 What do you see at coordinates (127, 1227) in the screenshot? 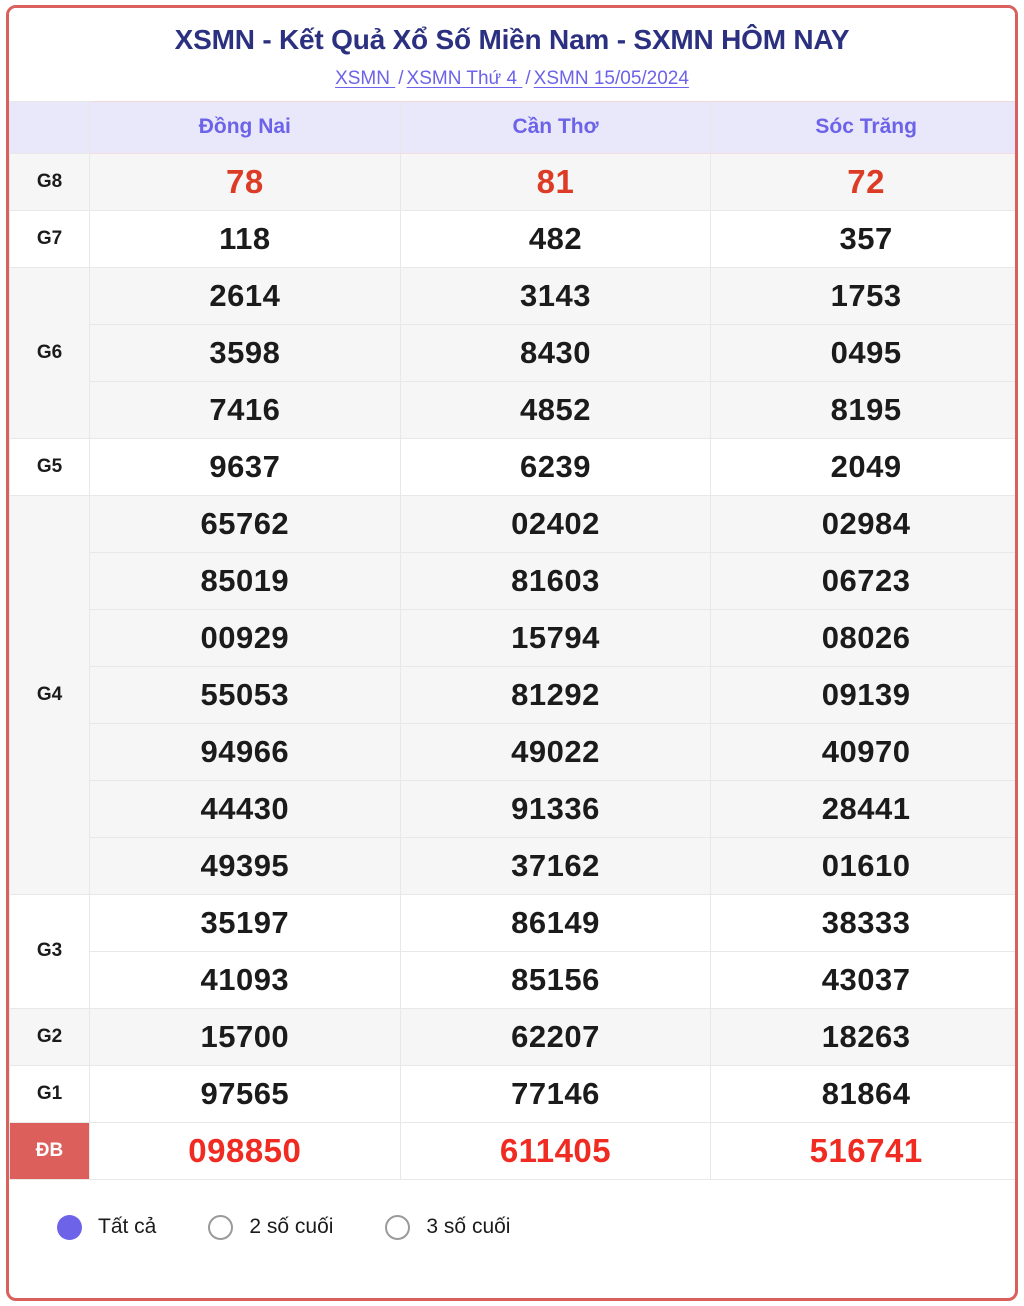
I see `filter-option-label-0: Tất cả` at bounding box center [127, 1227].